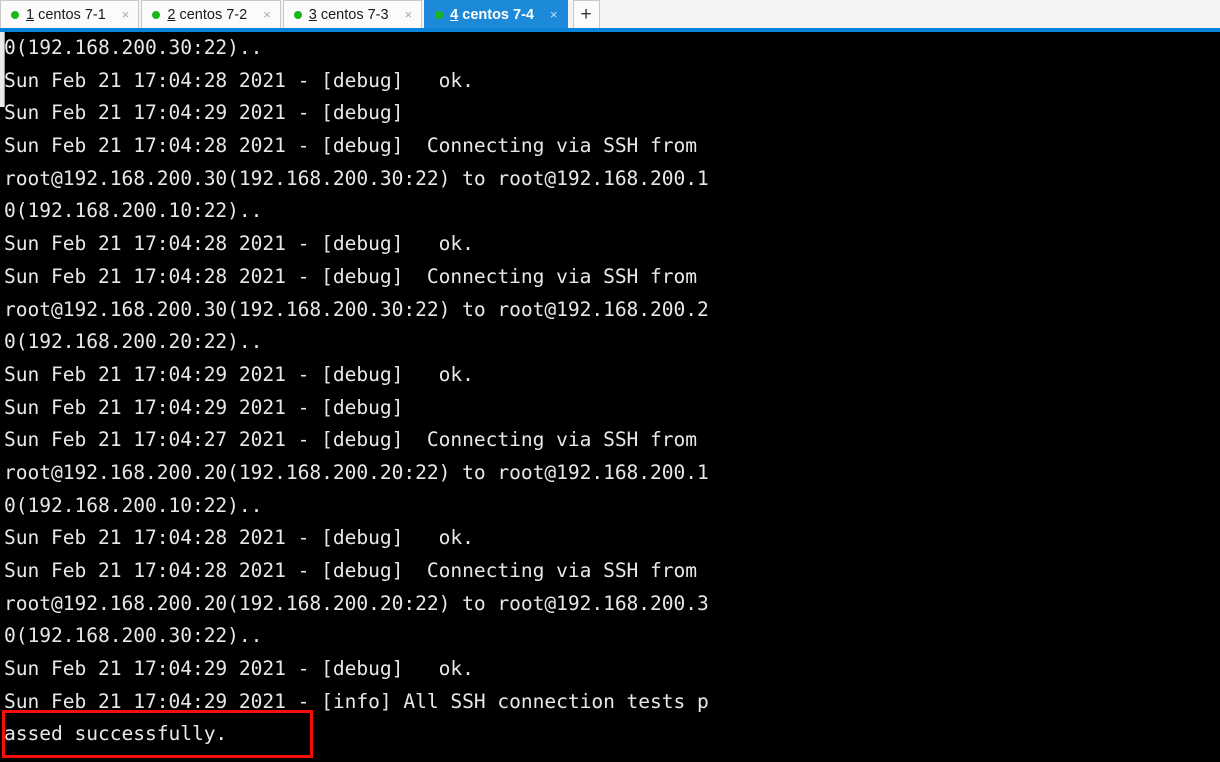 The width and height of the screenshot is (1220, 762). I want to click on tab-title-label: centos 7-2, so click(213, 14).